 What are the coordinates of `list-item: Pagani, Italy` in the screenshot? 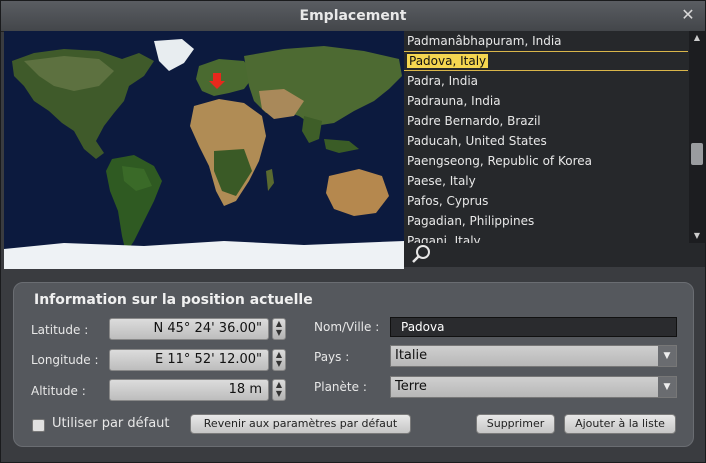 It's located at (546, 237).